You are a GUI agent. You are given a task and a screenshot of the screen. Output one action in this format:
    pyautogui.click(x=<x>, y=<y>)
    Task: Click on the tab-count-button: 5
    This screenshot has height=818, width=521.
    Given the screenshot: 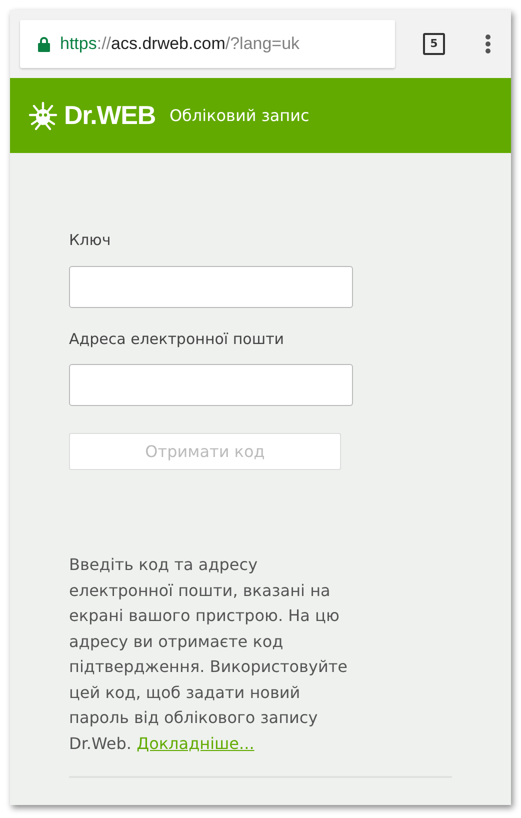 What is the action you would take?
    pyautogui.click(x=434, y=44)
    